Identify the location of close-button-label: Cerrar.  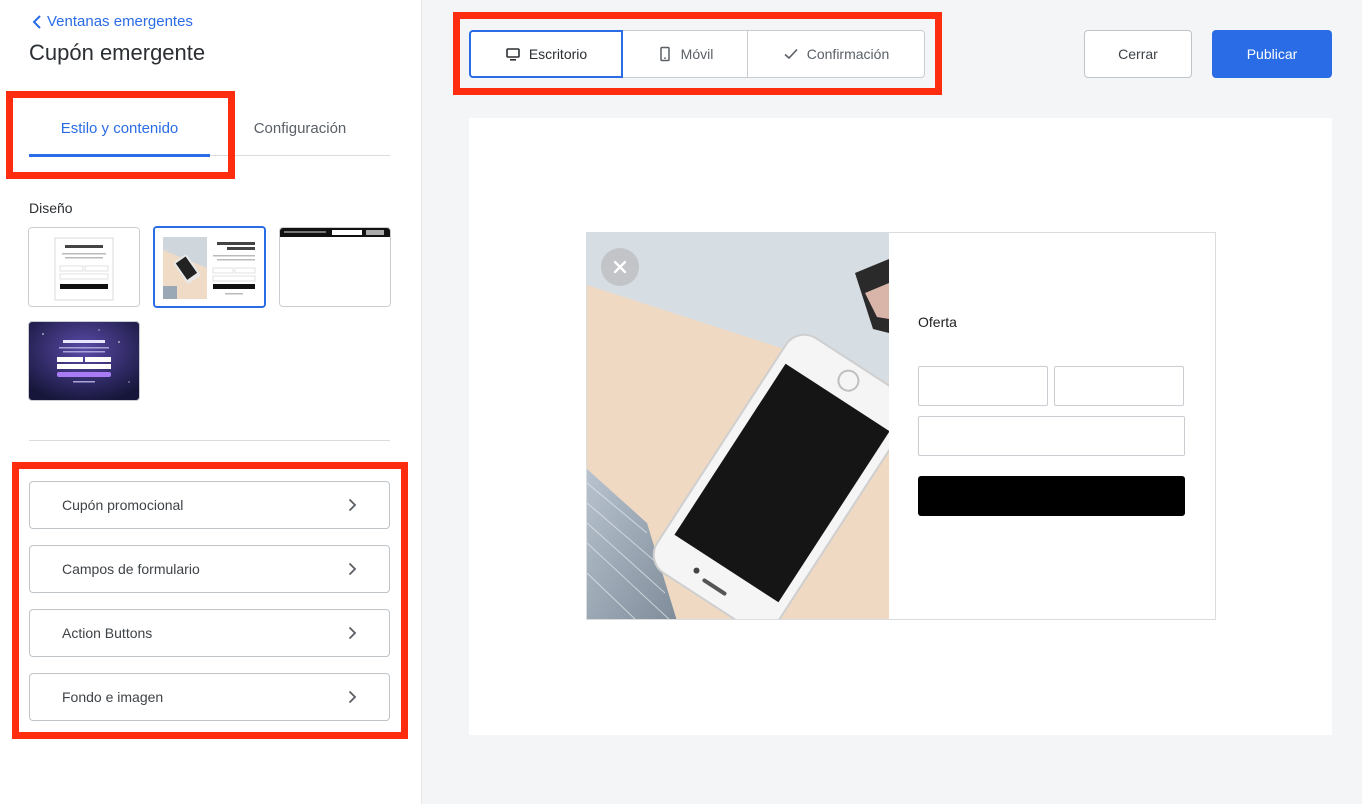
(1138, 54).